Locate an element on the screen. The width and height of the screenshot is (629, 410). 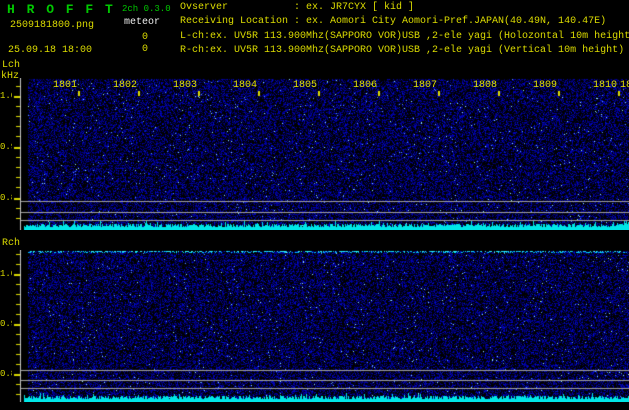
time-label-1805: 1805 is located at coordinates (304, 85).